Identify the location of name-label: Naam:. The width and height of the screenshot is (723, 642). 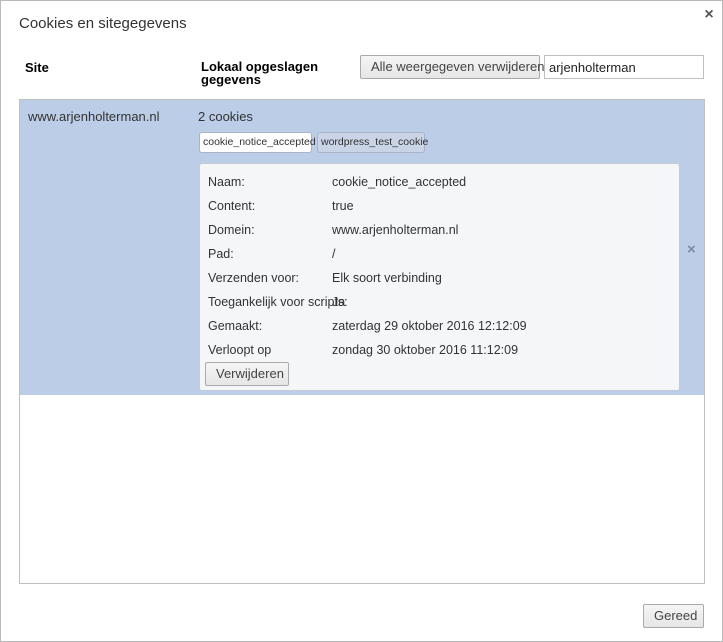
(226, 182).